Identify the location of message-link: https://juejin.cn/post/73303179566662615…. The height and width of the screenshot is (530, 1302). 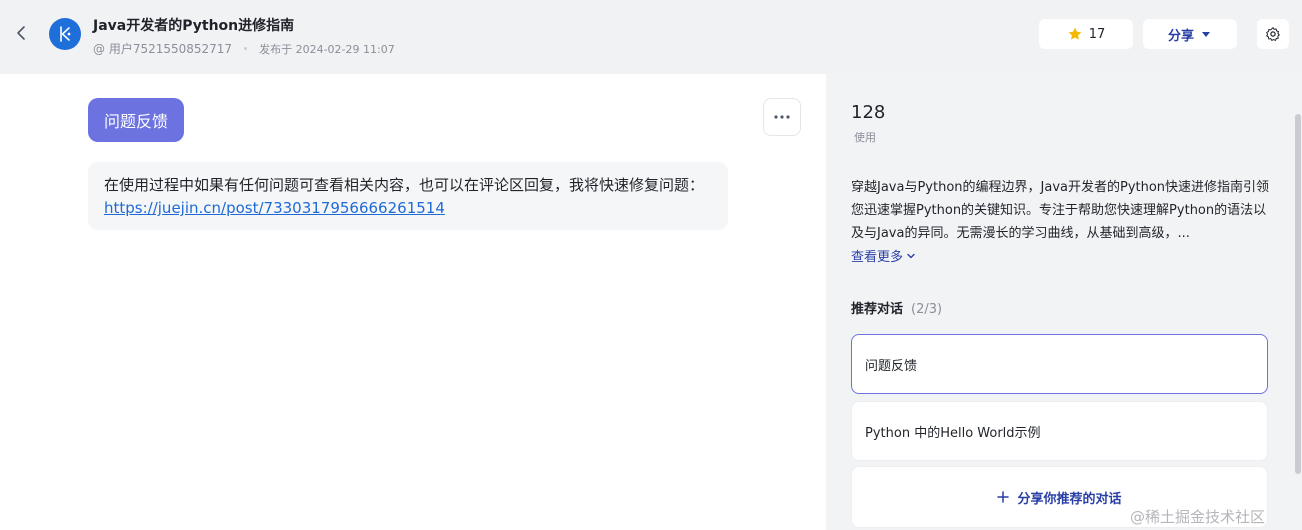
(274, 208).